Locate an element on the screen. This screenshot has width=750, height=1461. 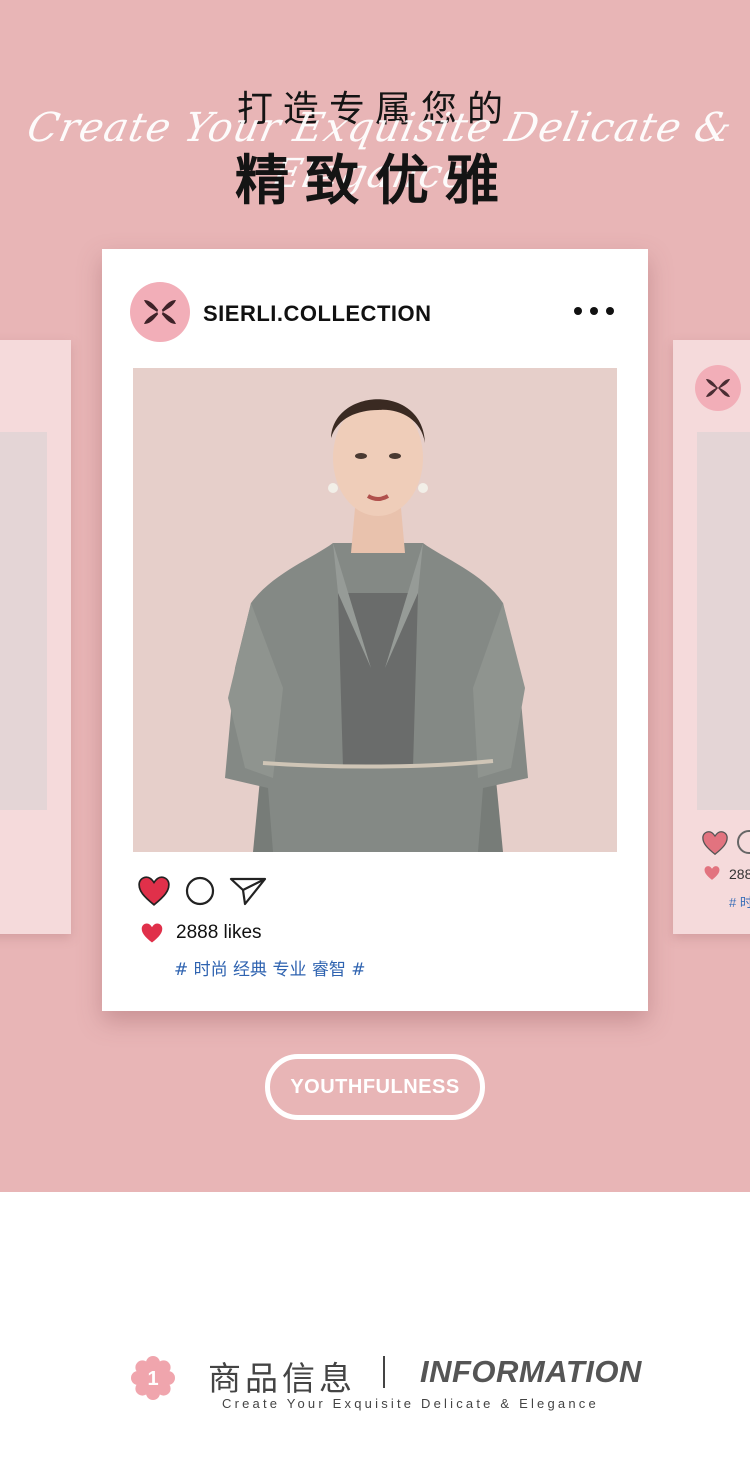
badge-number: 1 is located at coordinates (152, 1379).